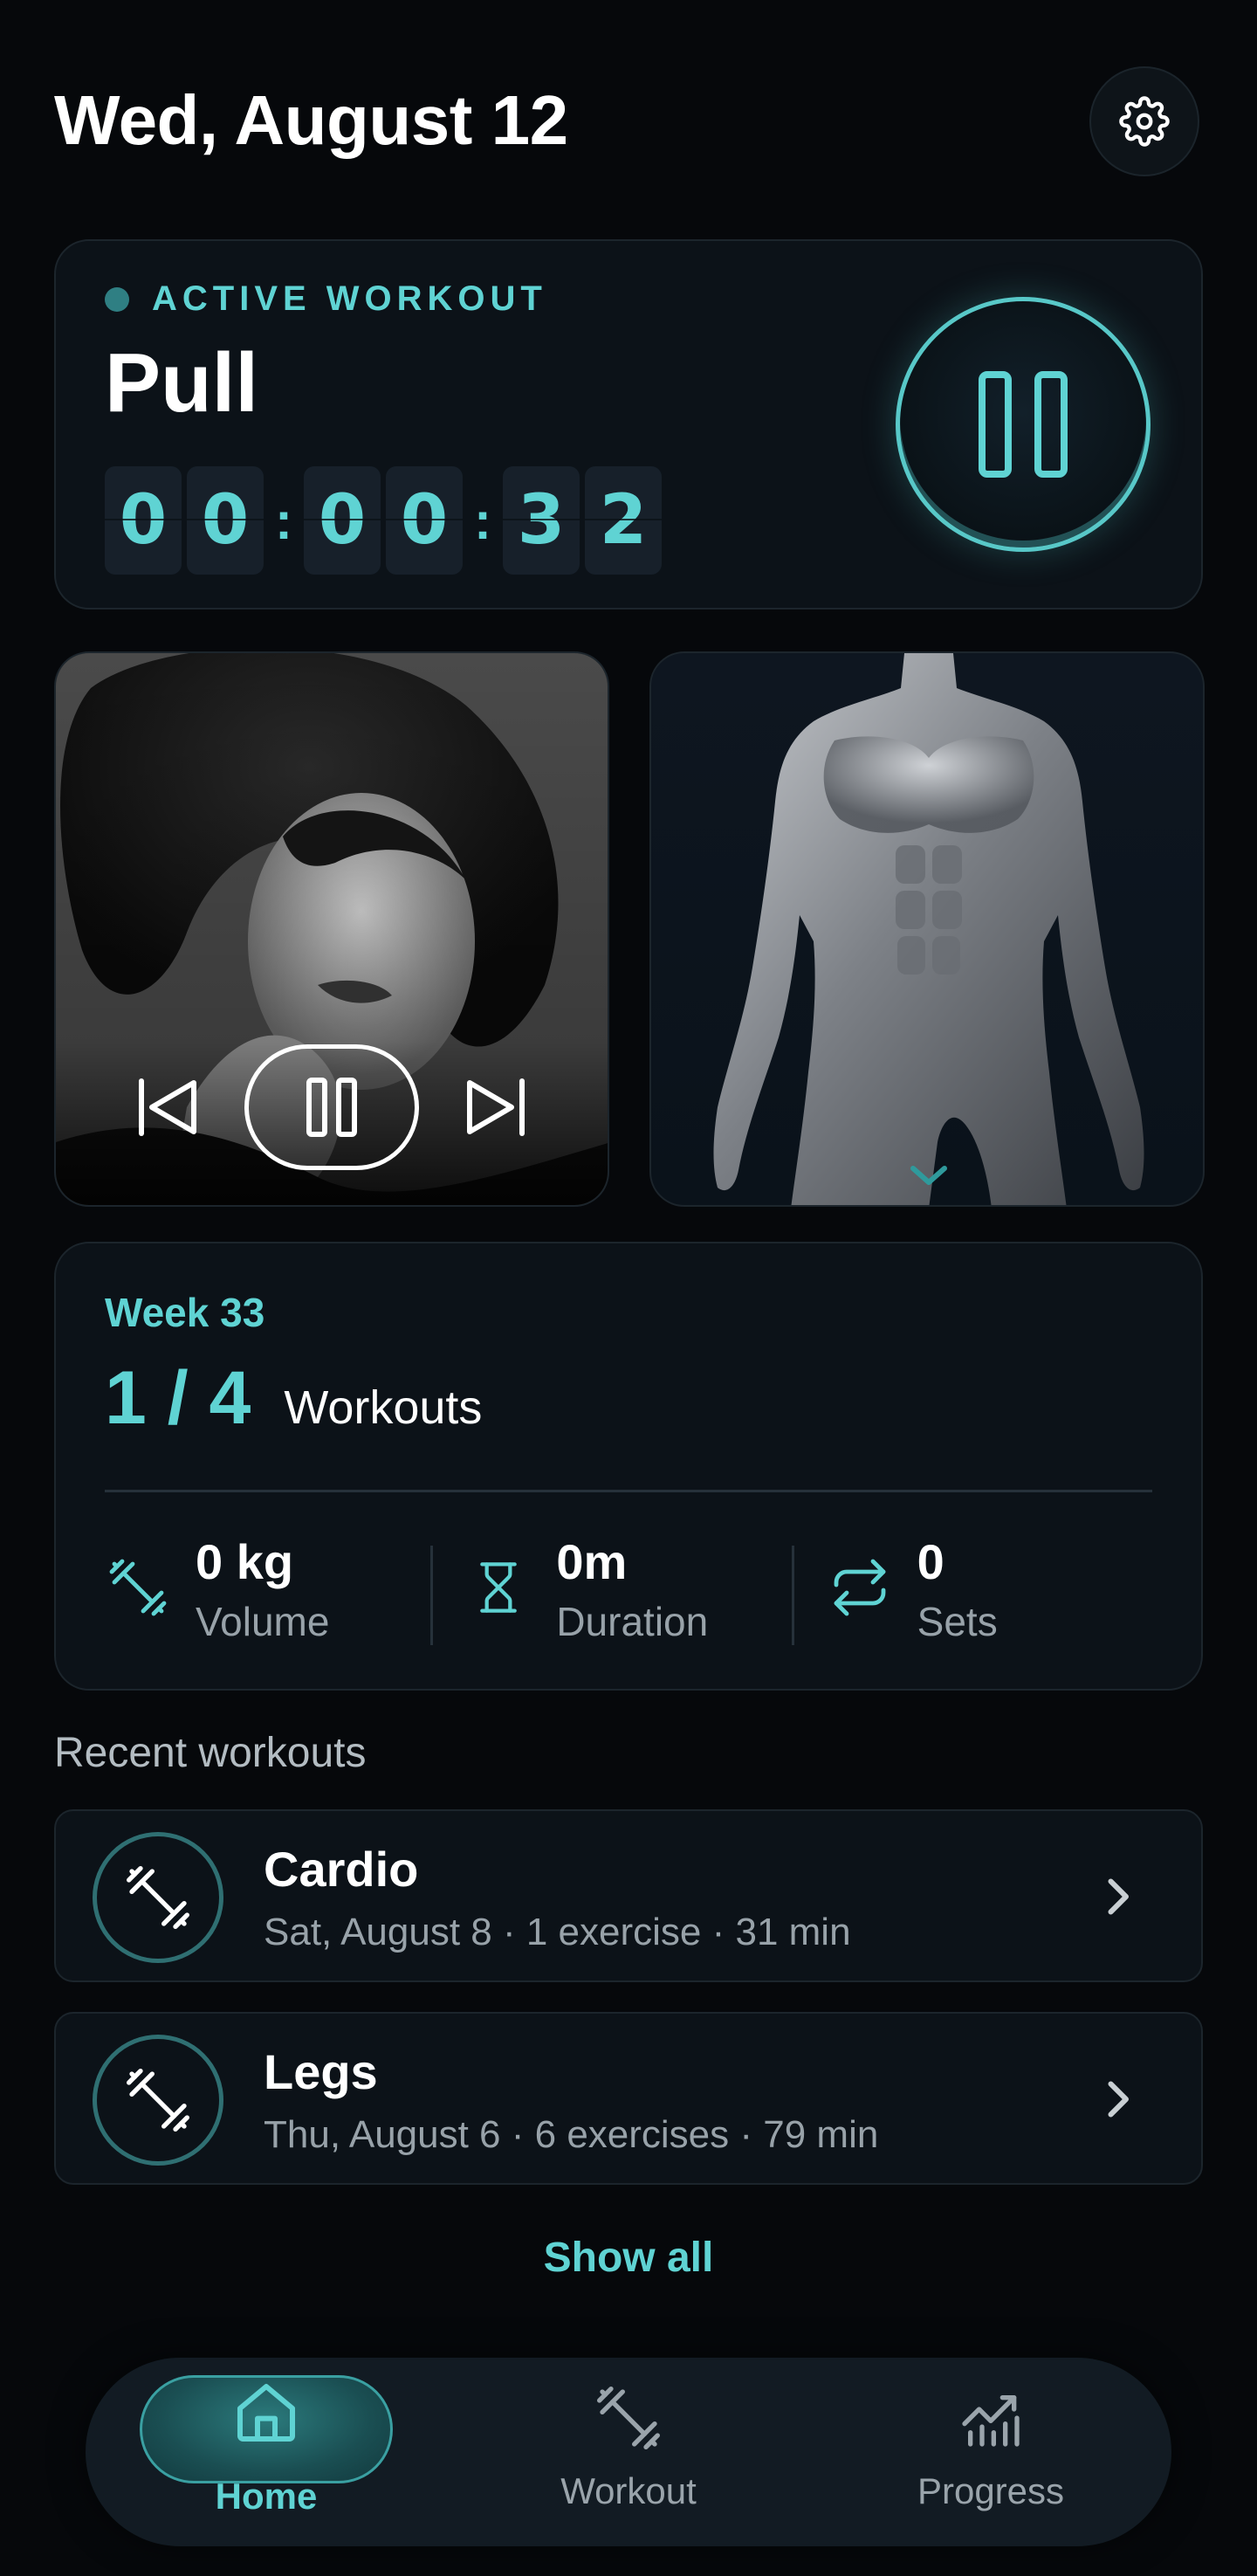  What do you see at coordinates (117, 299) in the screenshot?
I see `status-dot` at bounding box center [117, 299].